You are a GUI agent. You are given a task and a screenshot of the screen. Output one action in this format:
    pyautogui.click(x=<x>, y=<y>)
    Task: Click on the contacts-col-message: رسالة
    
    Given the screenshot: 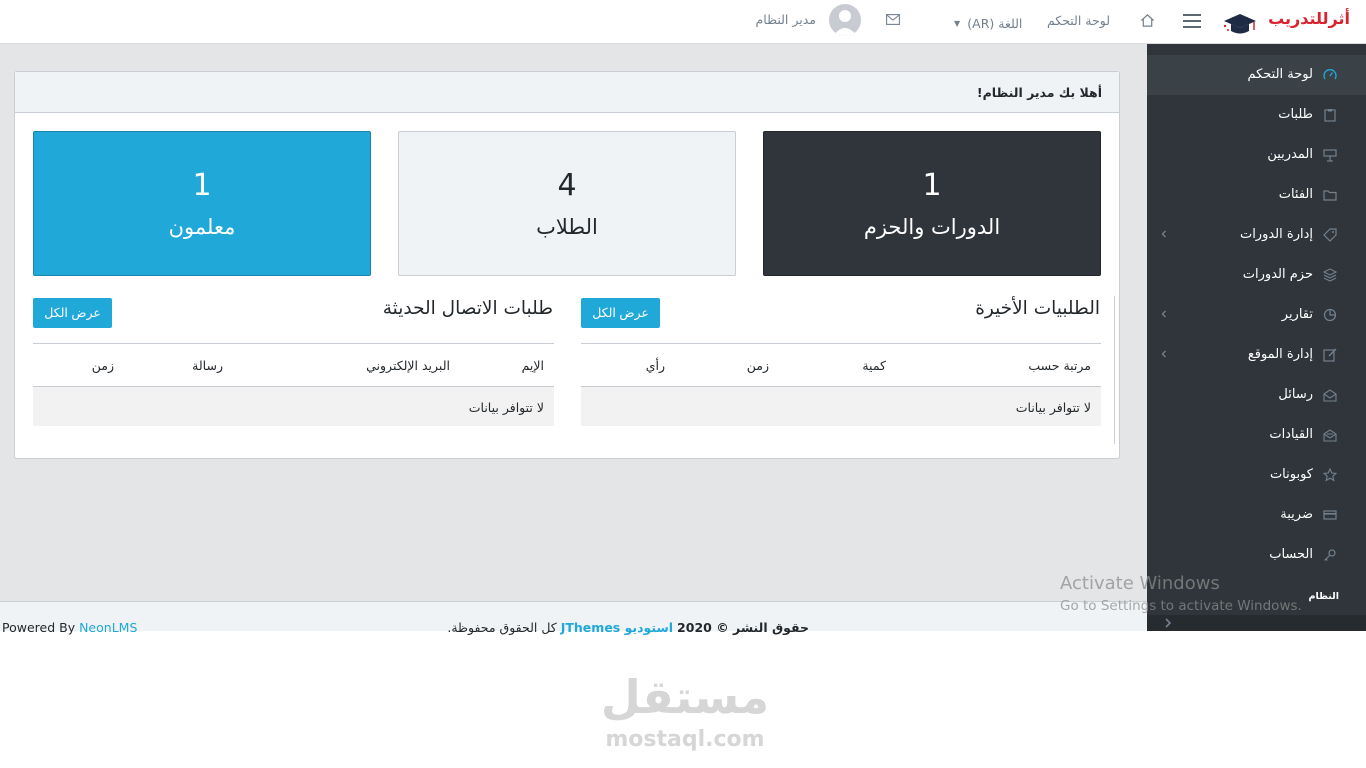 What is the action you would take?
    pyautogui.click(x=207, y=365)
    